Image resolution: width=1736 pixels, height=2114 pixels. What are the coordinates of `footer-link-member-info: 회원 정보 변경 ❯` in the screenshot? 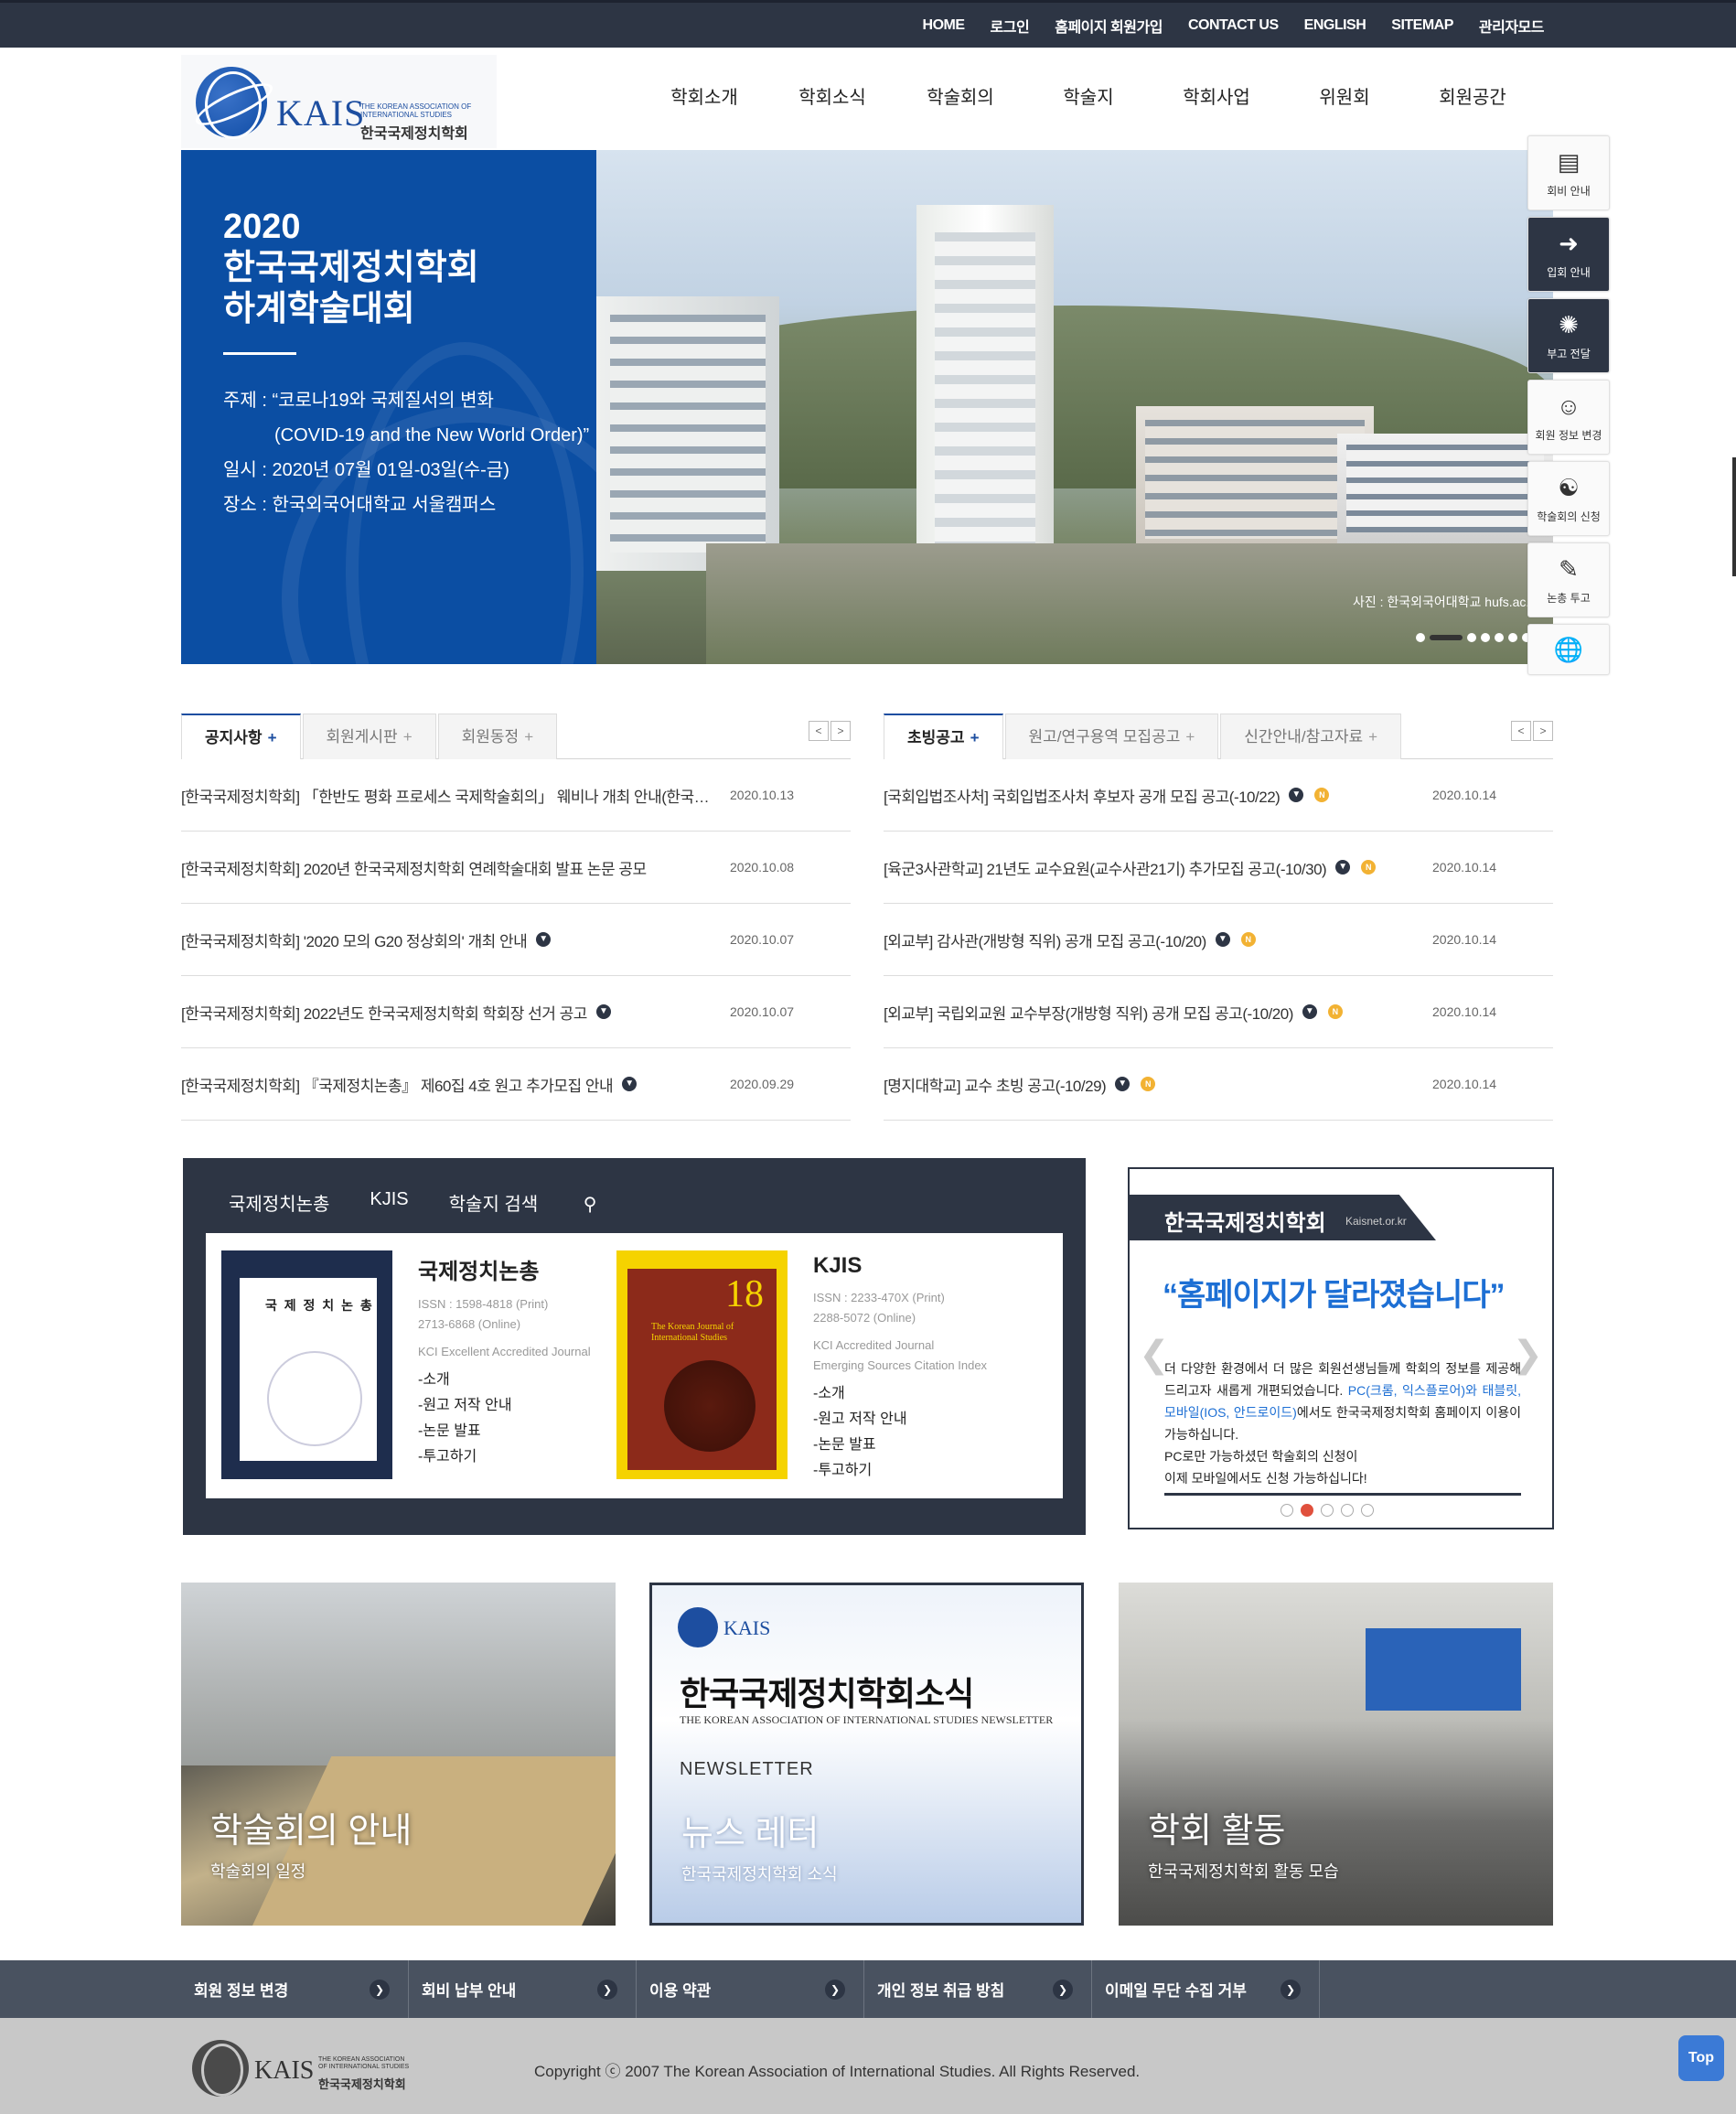 It's located at (295, 1989).